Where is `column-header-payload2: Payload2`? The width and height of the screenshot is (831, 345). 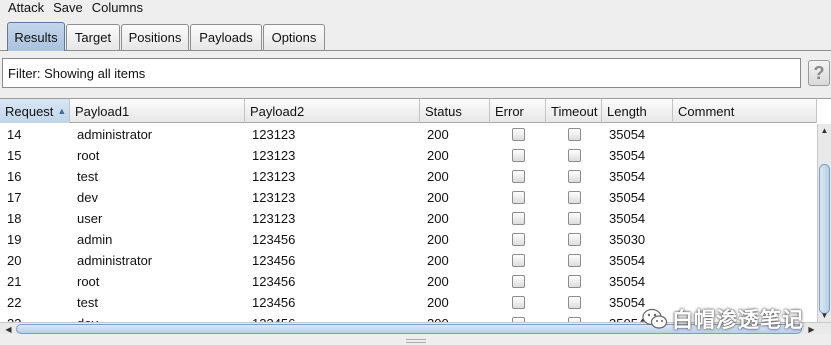
column-header-payload2: Payload2 is located at coordinates (332, 111).